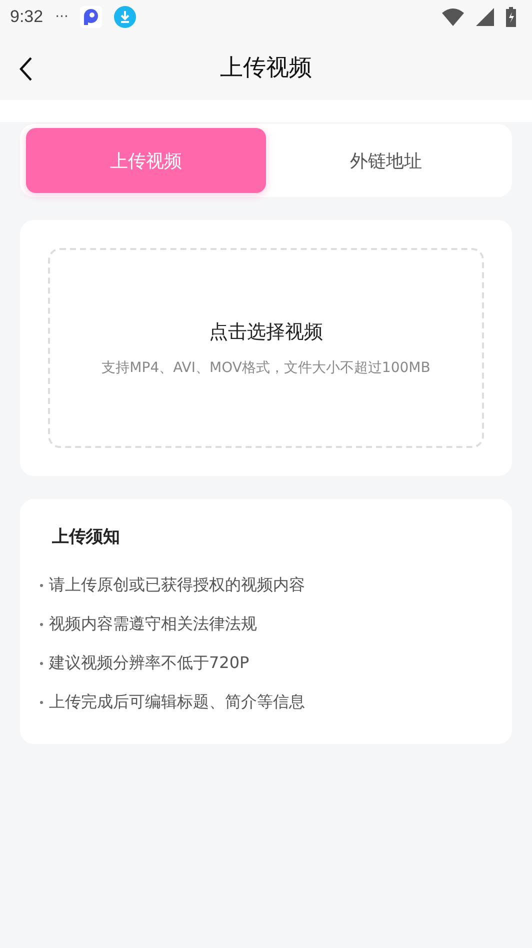  I want to click on note-text: 请上传原创或已获得授权的视频内容, so click(177, 585).